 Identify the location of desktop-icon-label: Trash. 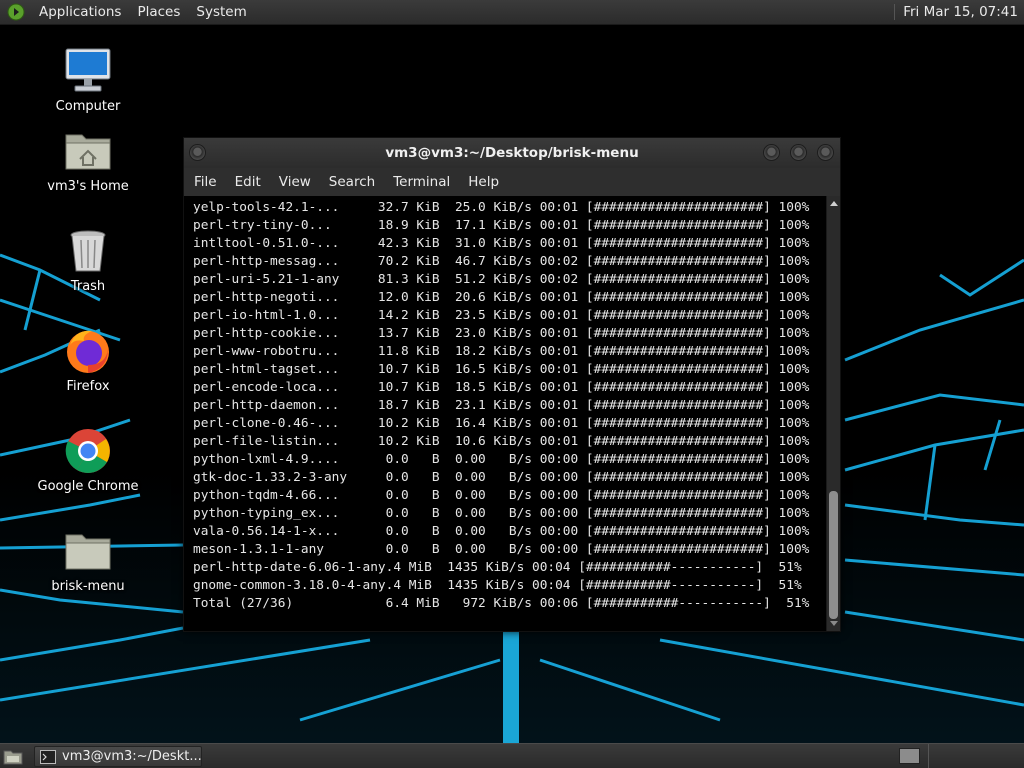
(88, 286).